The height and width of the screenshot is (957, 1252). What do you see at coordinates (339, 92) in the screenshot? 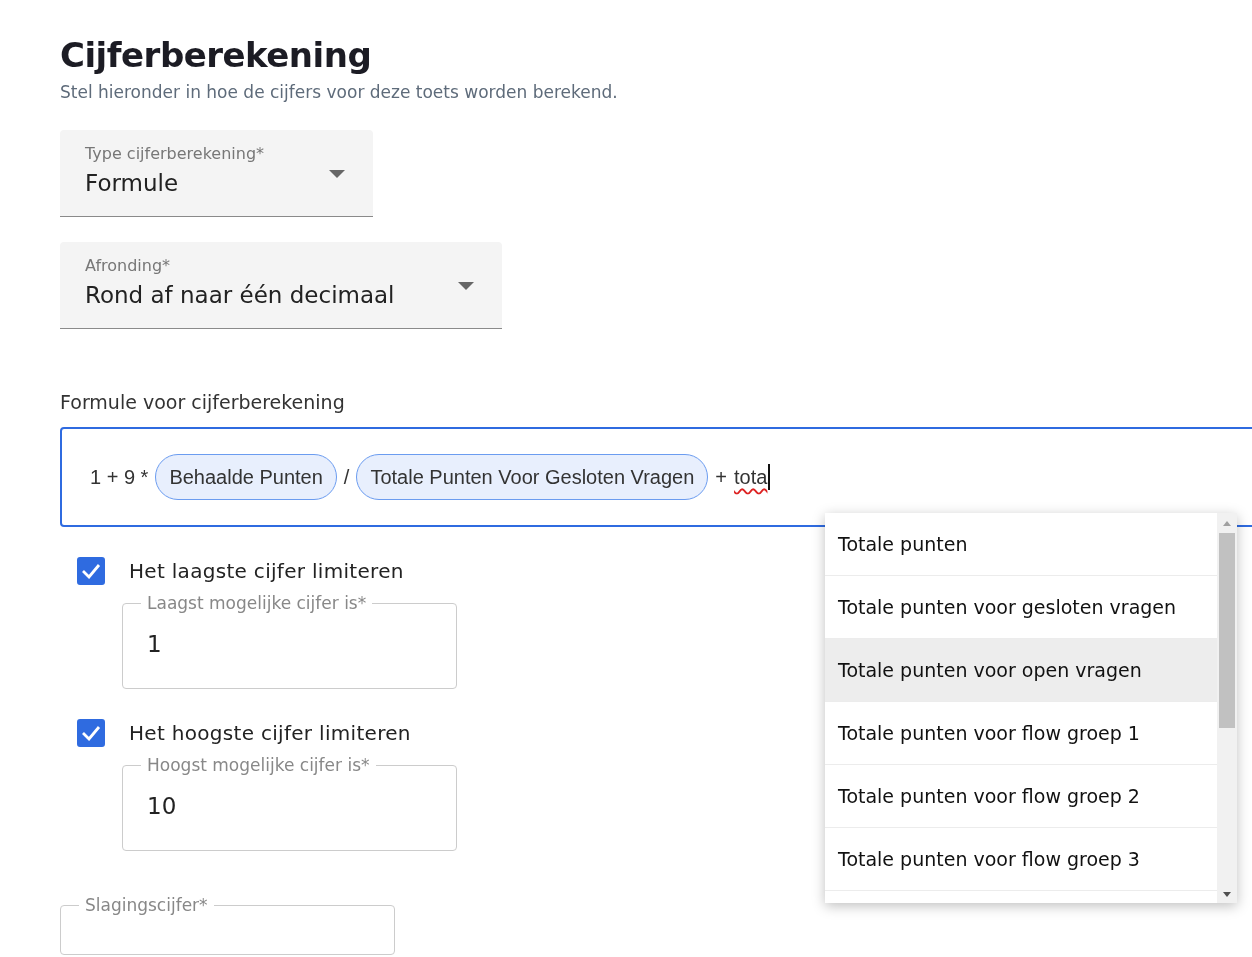
I see `page-subtitle: Stel hieronder in hoe de cijfers voor deze toets worden berekend.` at bounding box center [339, 92].